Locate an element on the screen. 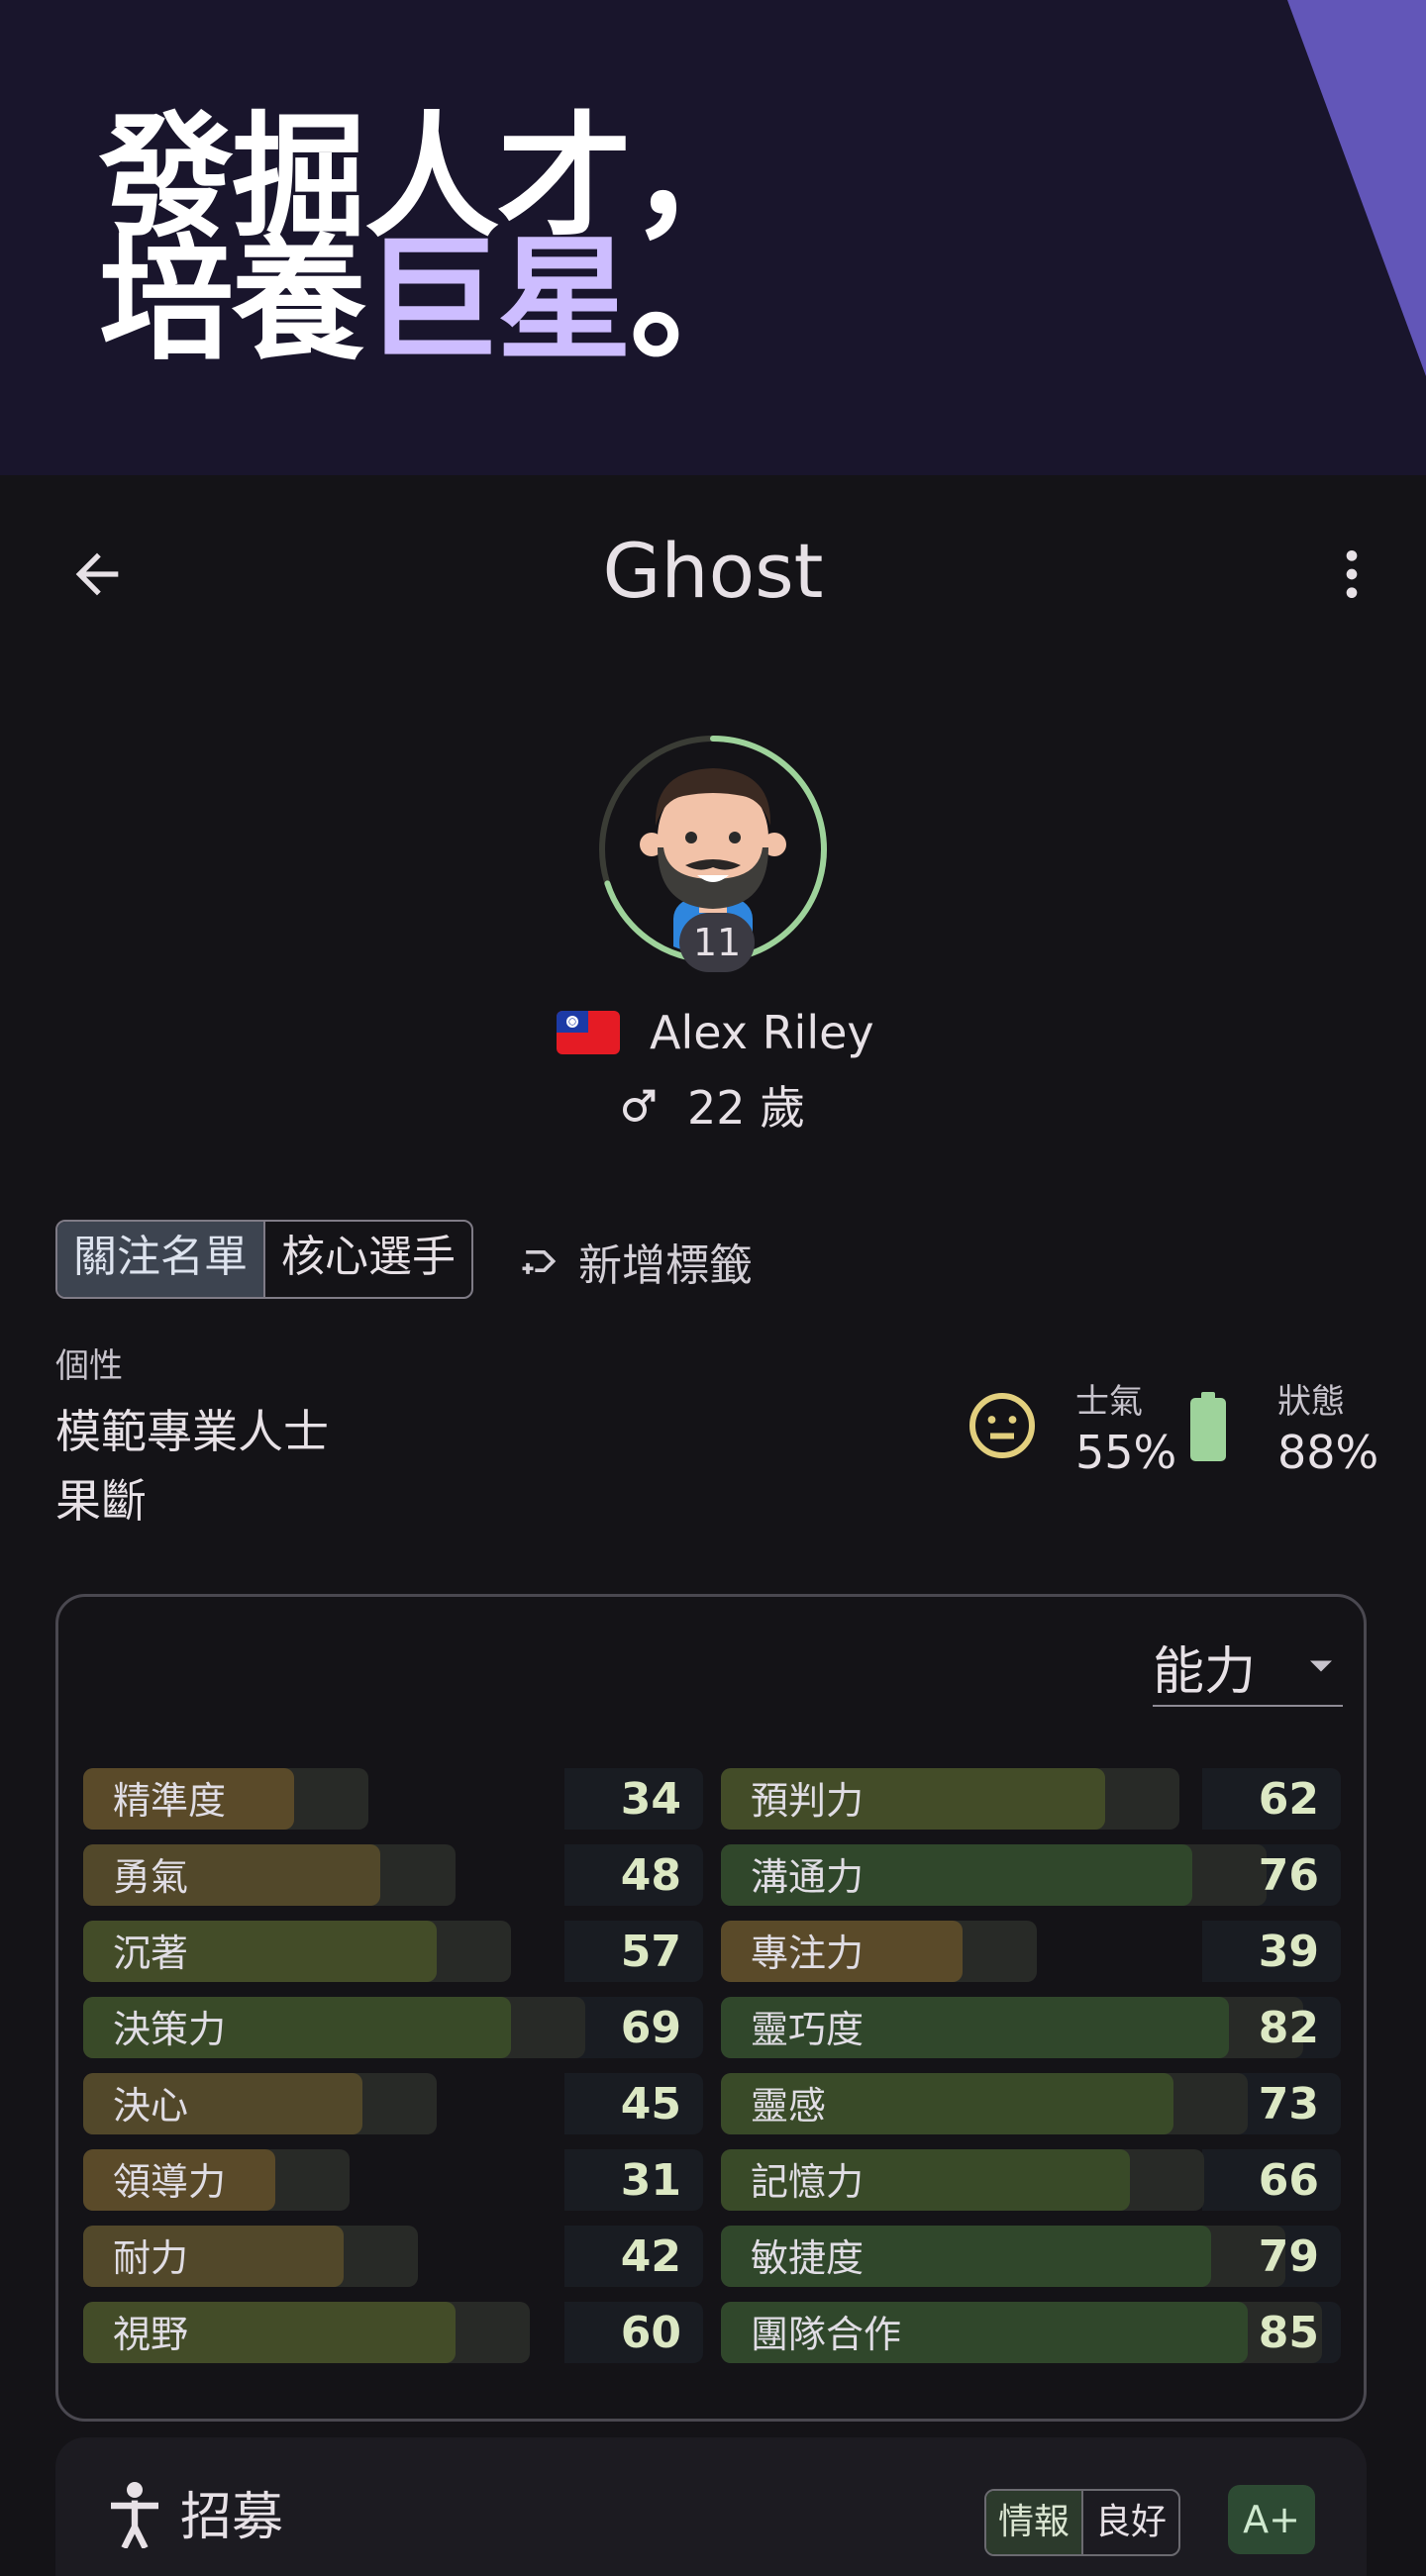 The height and width of the screenshot is (2576, 1426). attribute-value: 39 is located at coordinates (1288, 1952).